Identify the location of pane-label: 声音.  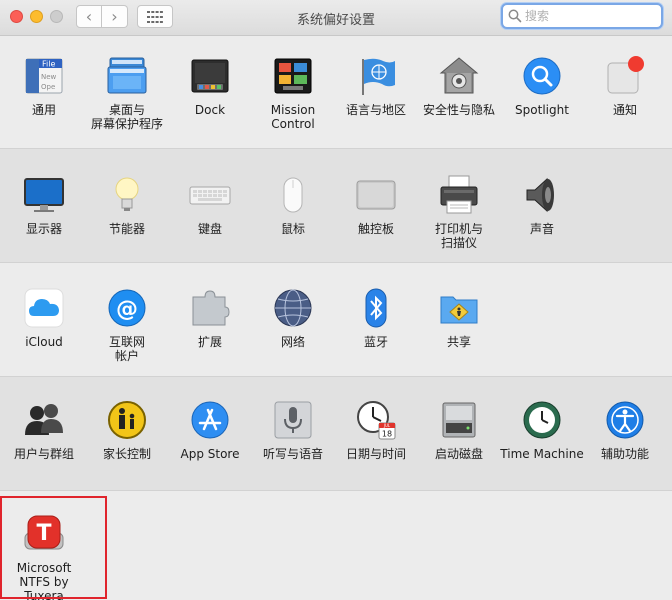
(541, 229).